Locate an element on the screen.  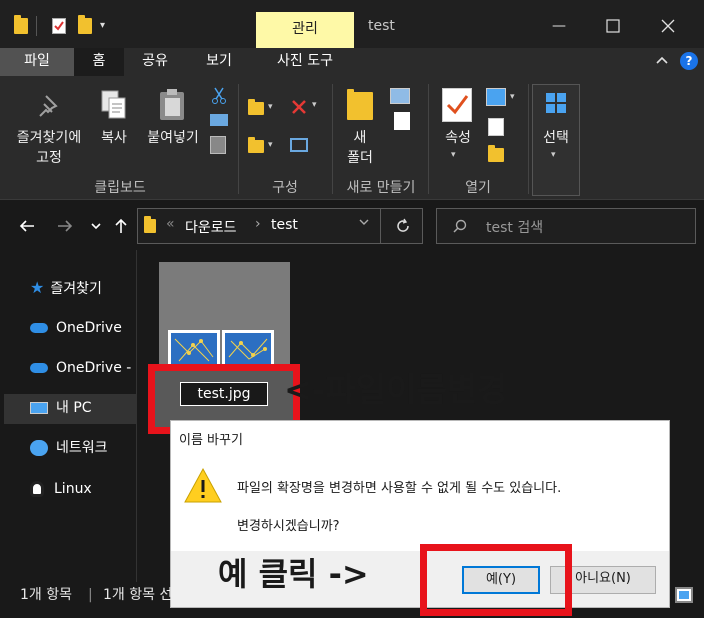
rename-annotation: <-파일이름변경 is located at coordinates (396, 389).